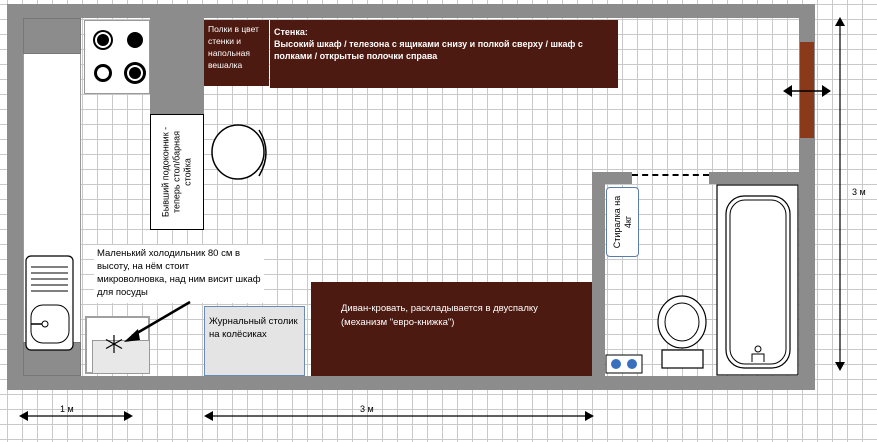 The height and width of the screenshot is (442, 877). What do you see at coordinates (624, 364) in the screenshot?
I see `bathroom-sink-icon` at bounding box center [624, 364].